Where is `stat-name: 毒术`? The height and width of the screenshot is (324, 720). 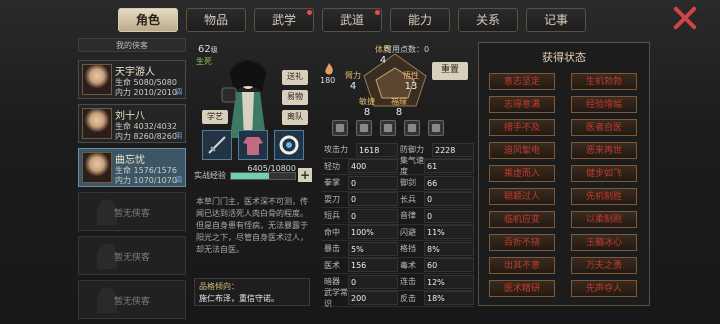
stat-name: 毒术 is located at coordinates (408, 265).